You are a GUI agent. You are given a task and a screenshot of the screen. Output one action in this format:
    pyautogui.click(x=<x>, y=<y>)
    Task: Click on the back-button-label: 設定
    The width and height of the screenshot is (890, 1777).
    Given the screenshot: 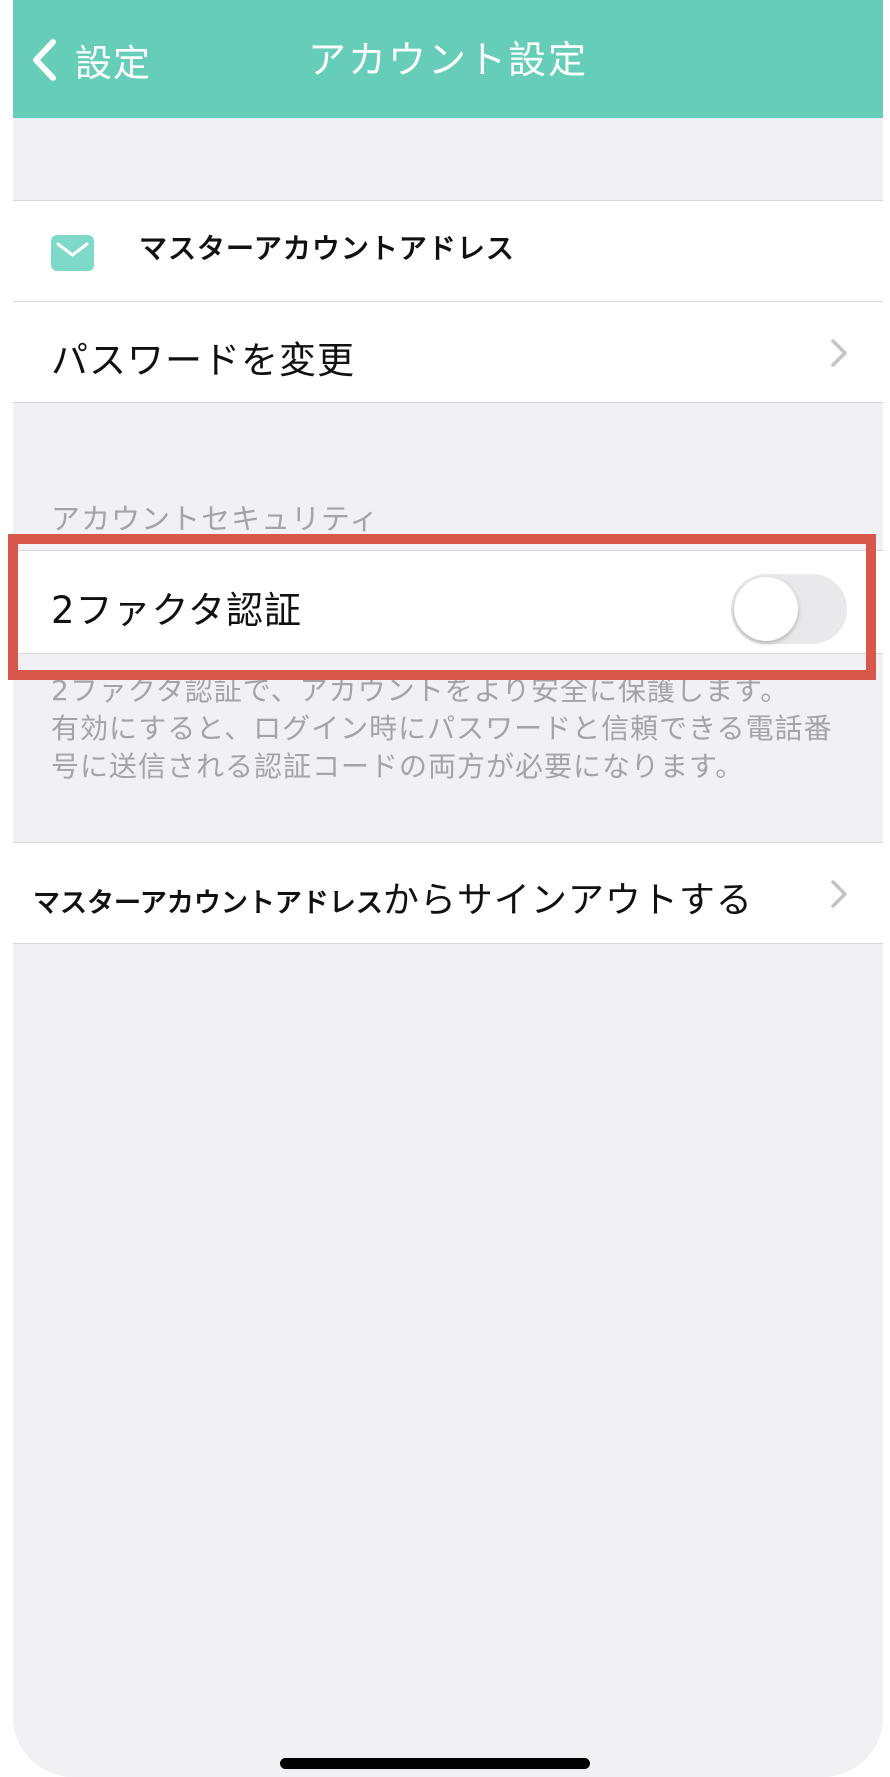 What is the action you would take?
    pyautogui.click(x=113, y=63)
    